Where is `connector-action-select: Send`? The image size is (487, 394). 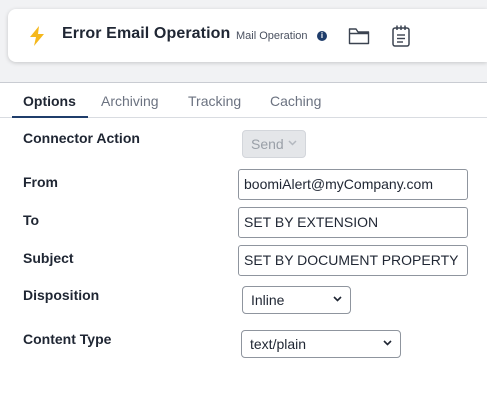
connector-action-select: Send is located at coordinates (274, 144).